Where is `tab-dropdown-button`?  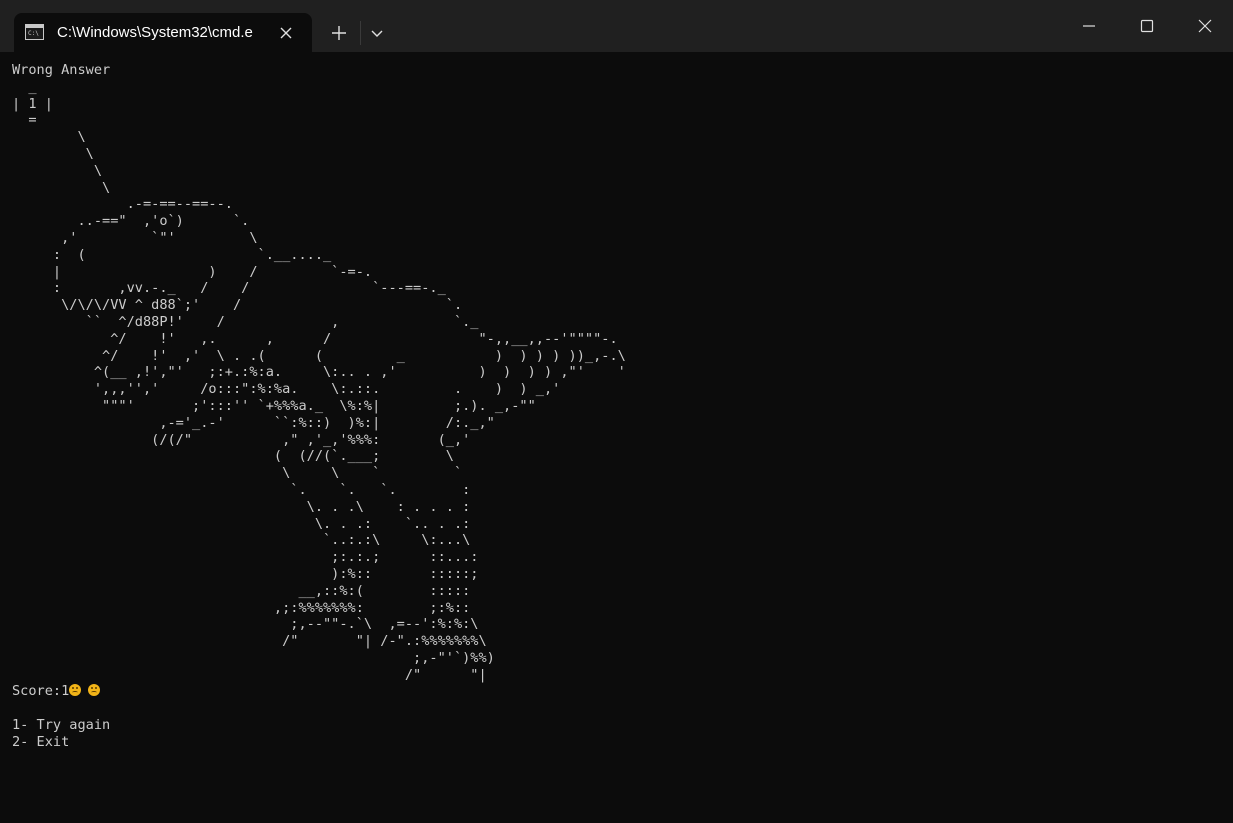
tab-dropdown-button is located at coordinates (377, 33).